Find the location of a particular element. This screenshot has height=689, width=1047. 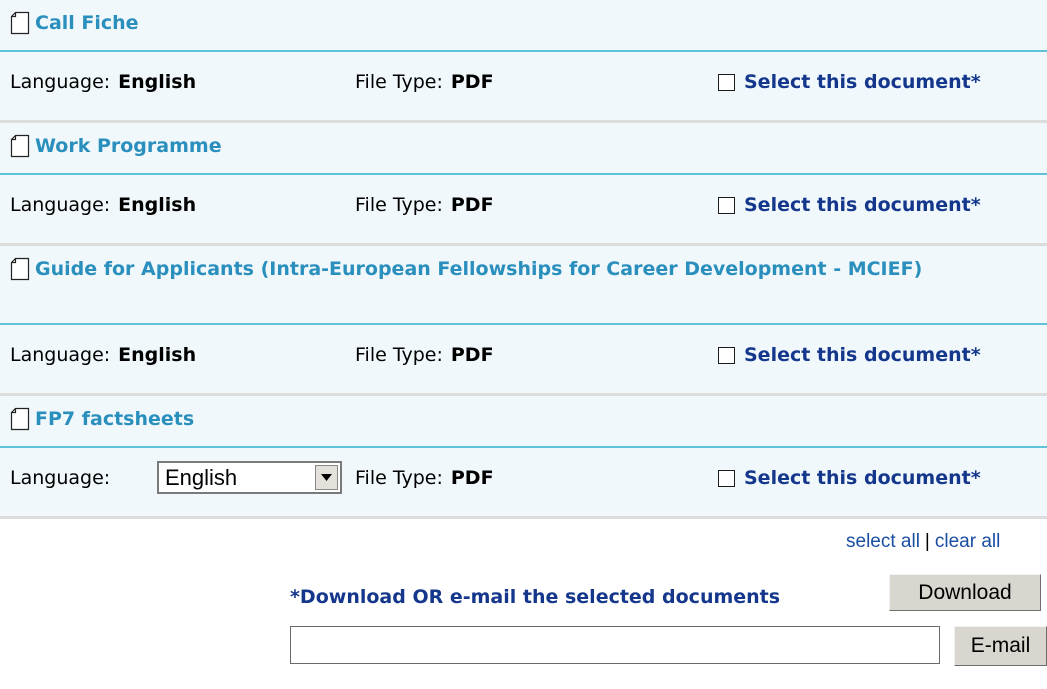

document-title-link: FP7 factsheets is located at coordinates (114, 419).